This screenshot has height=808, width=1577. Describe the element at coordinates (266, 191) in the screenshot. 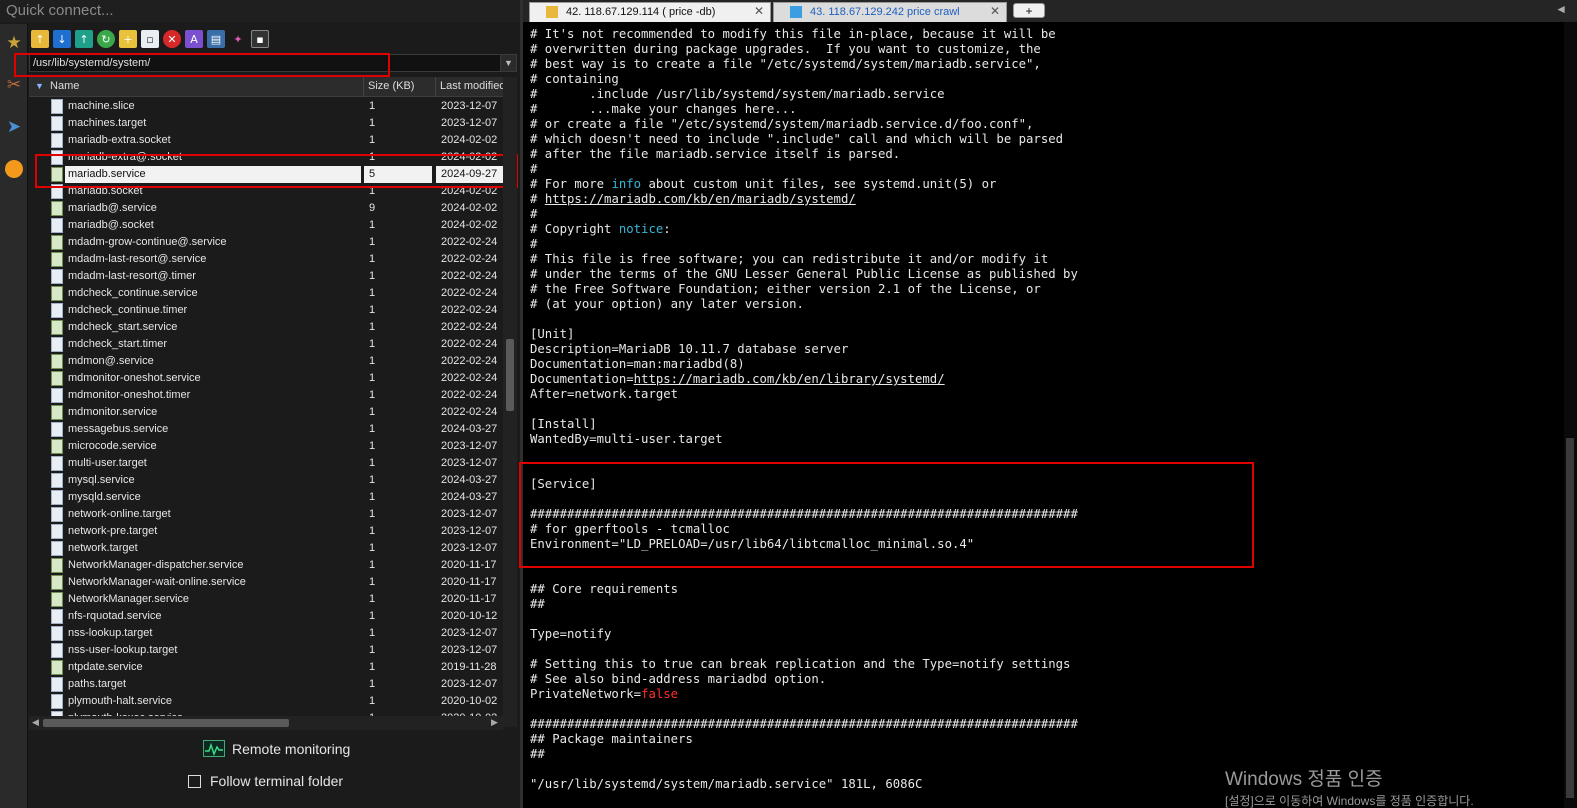

I see `file-row: mariadb.socket 1 2024-02-02` at that location.